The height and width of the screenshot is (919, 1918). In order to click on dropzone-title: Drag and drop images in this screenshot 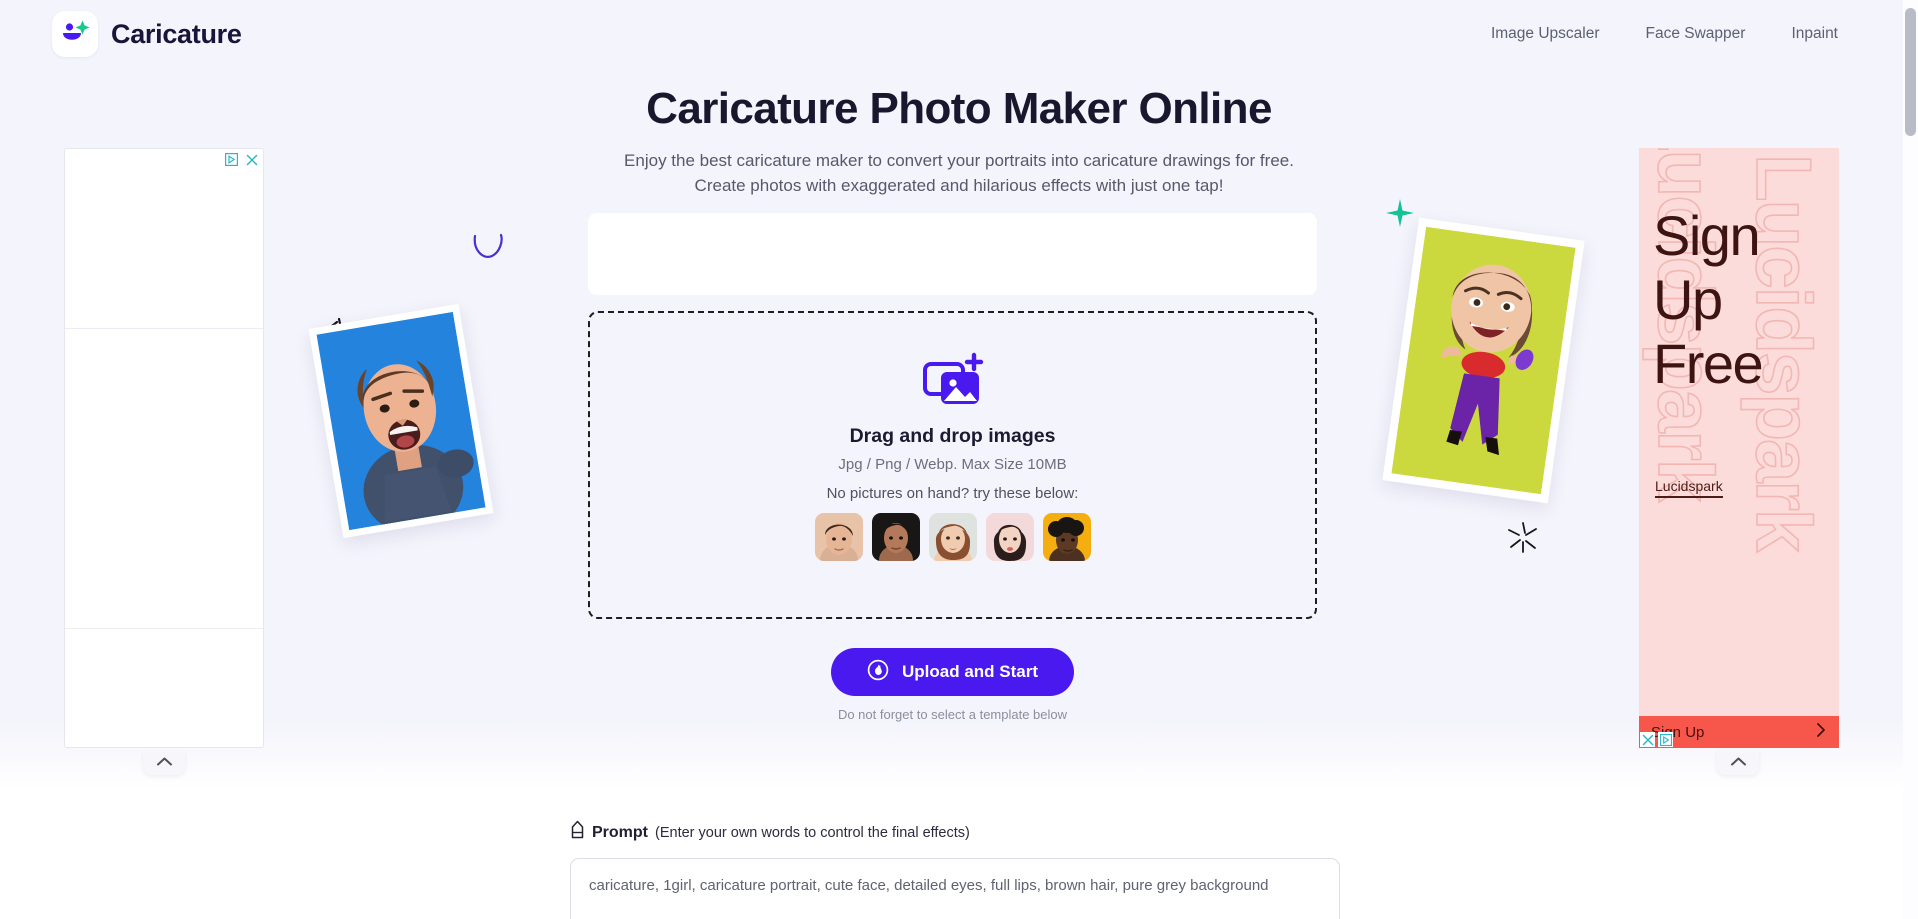, I will do `click(952, 435)`.